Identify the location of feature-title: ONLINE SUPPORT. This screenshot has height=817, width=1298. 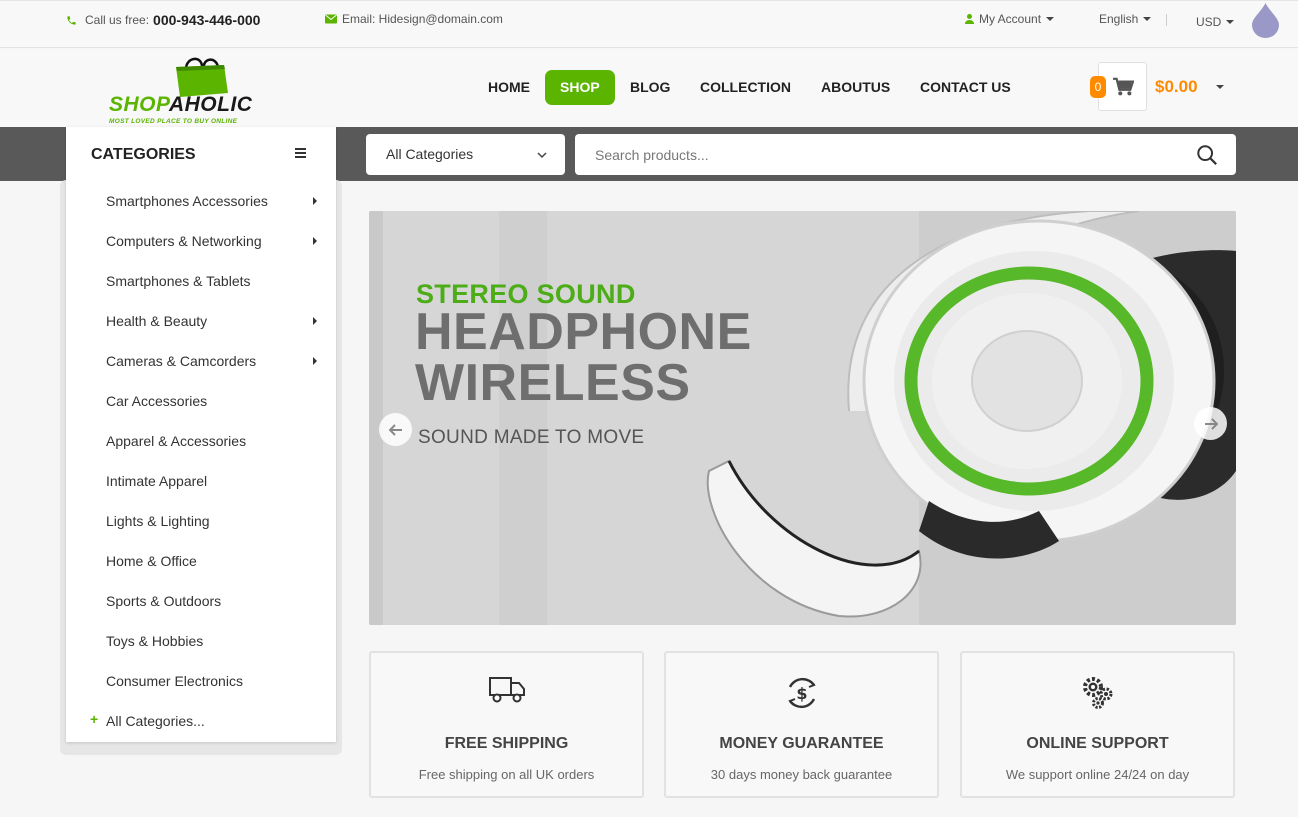
(1097, 743).